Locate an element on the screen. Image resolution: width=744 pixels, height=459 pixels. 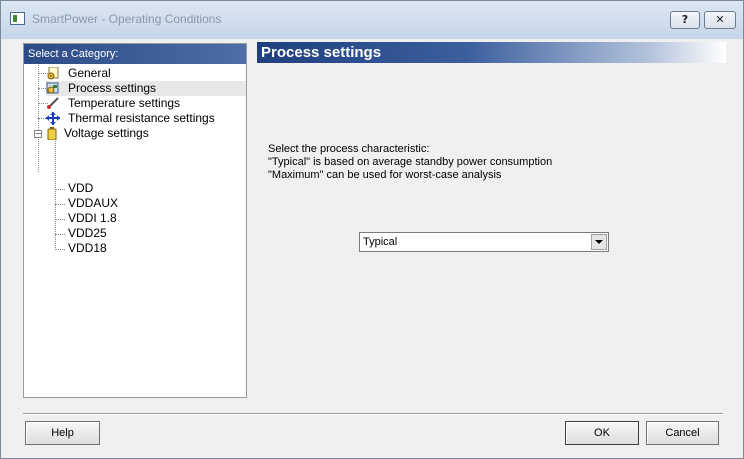
process-select-value: Typical is located at coordinates (380, 242).